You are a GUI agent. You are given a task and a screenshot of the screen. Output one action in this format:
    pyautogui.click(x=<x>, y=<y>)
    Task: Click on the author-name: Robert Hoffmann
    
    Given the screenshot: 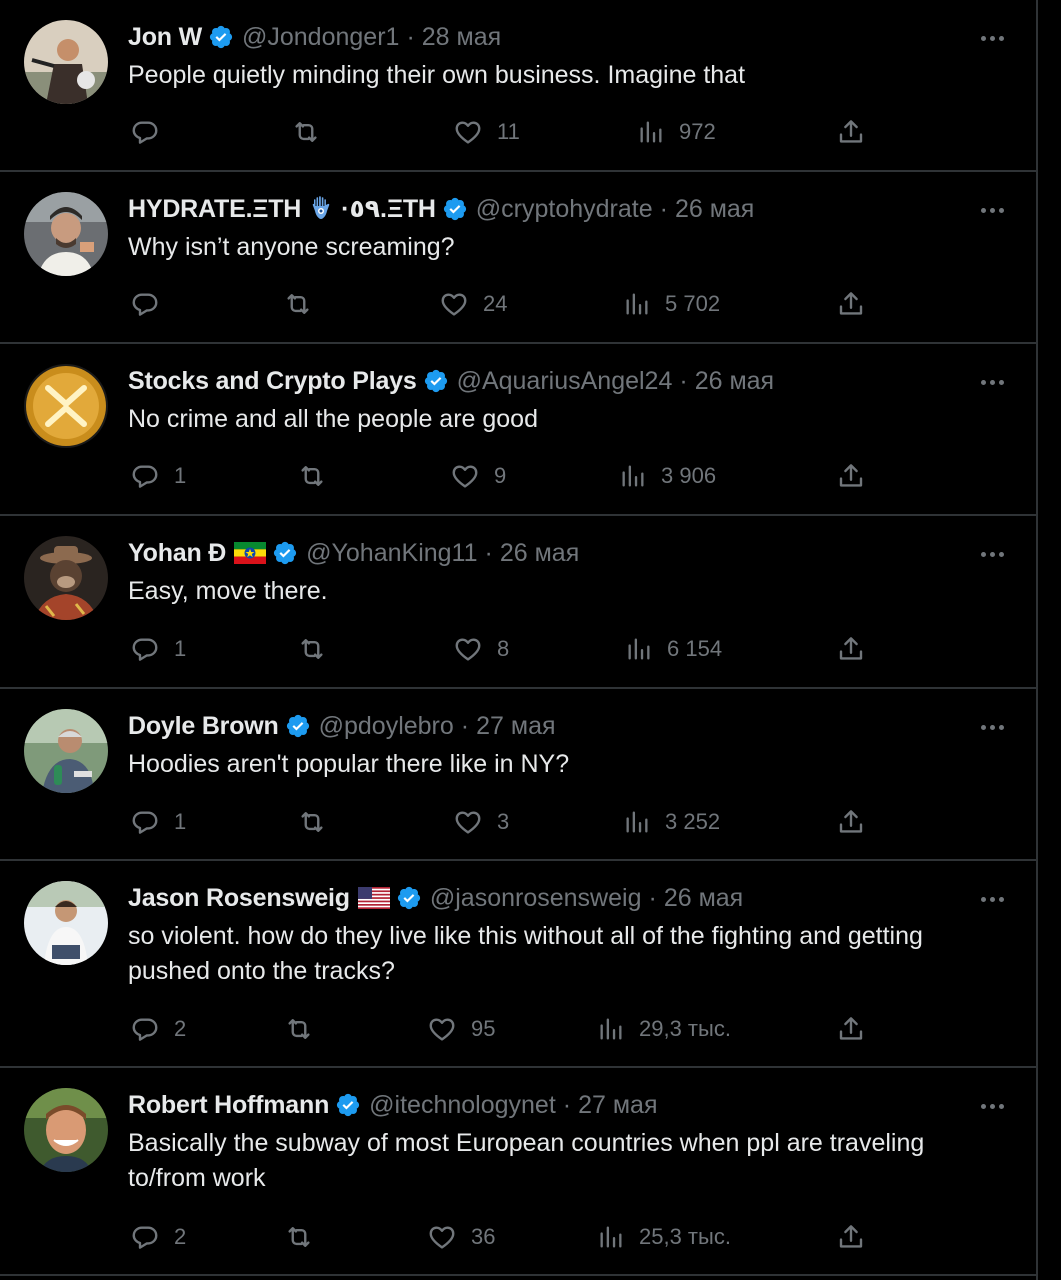 What is the action you would take?
    pyautogui.click(x=228, y=1105)
    